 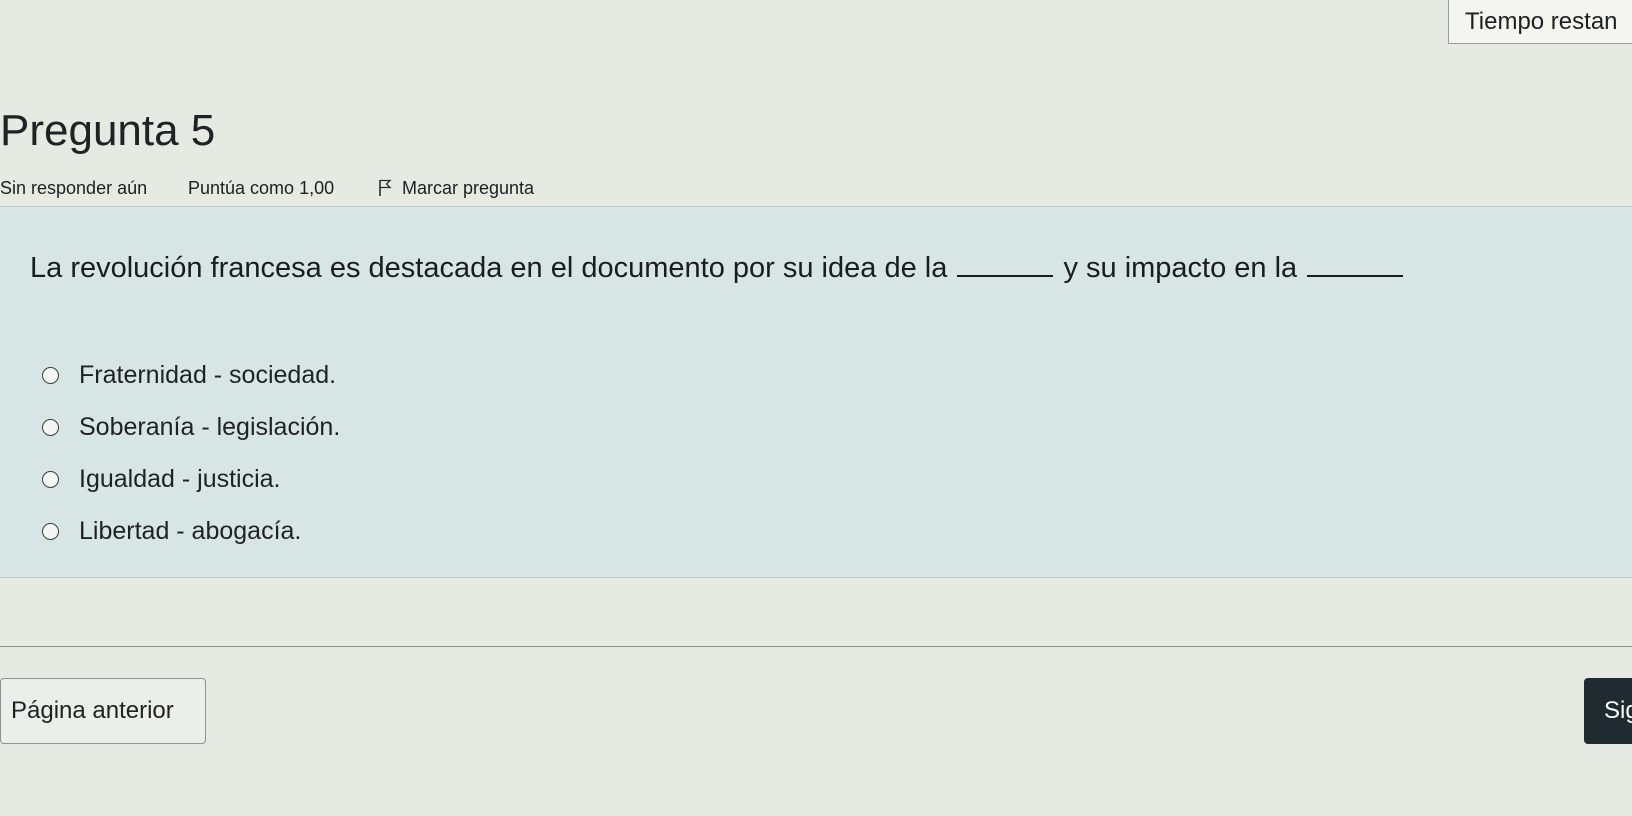 I want to click on time-remaining-box: Tiempo restan, so click(x=1540, y=22).